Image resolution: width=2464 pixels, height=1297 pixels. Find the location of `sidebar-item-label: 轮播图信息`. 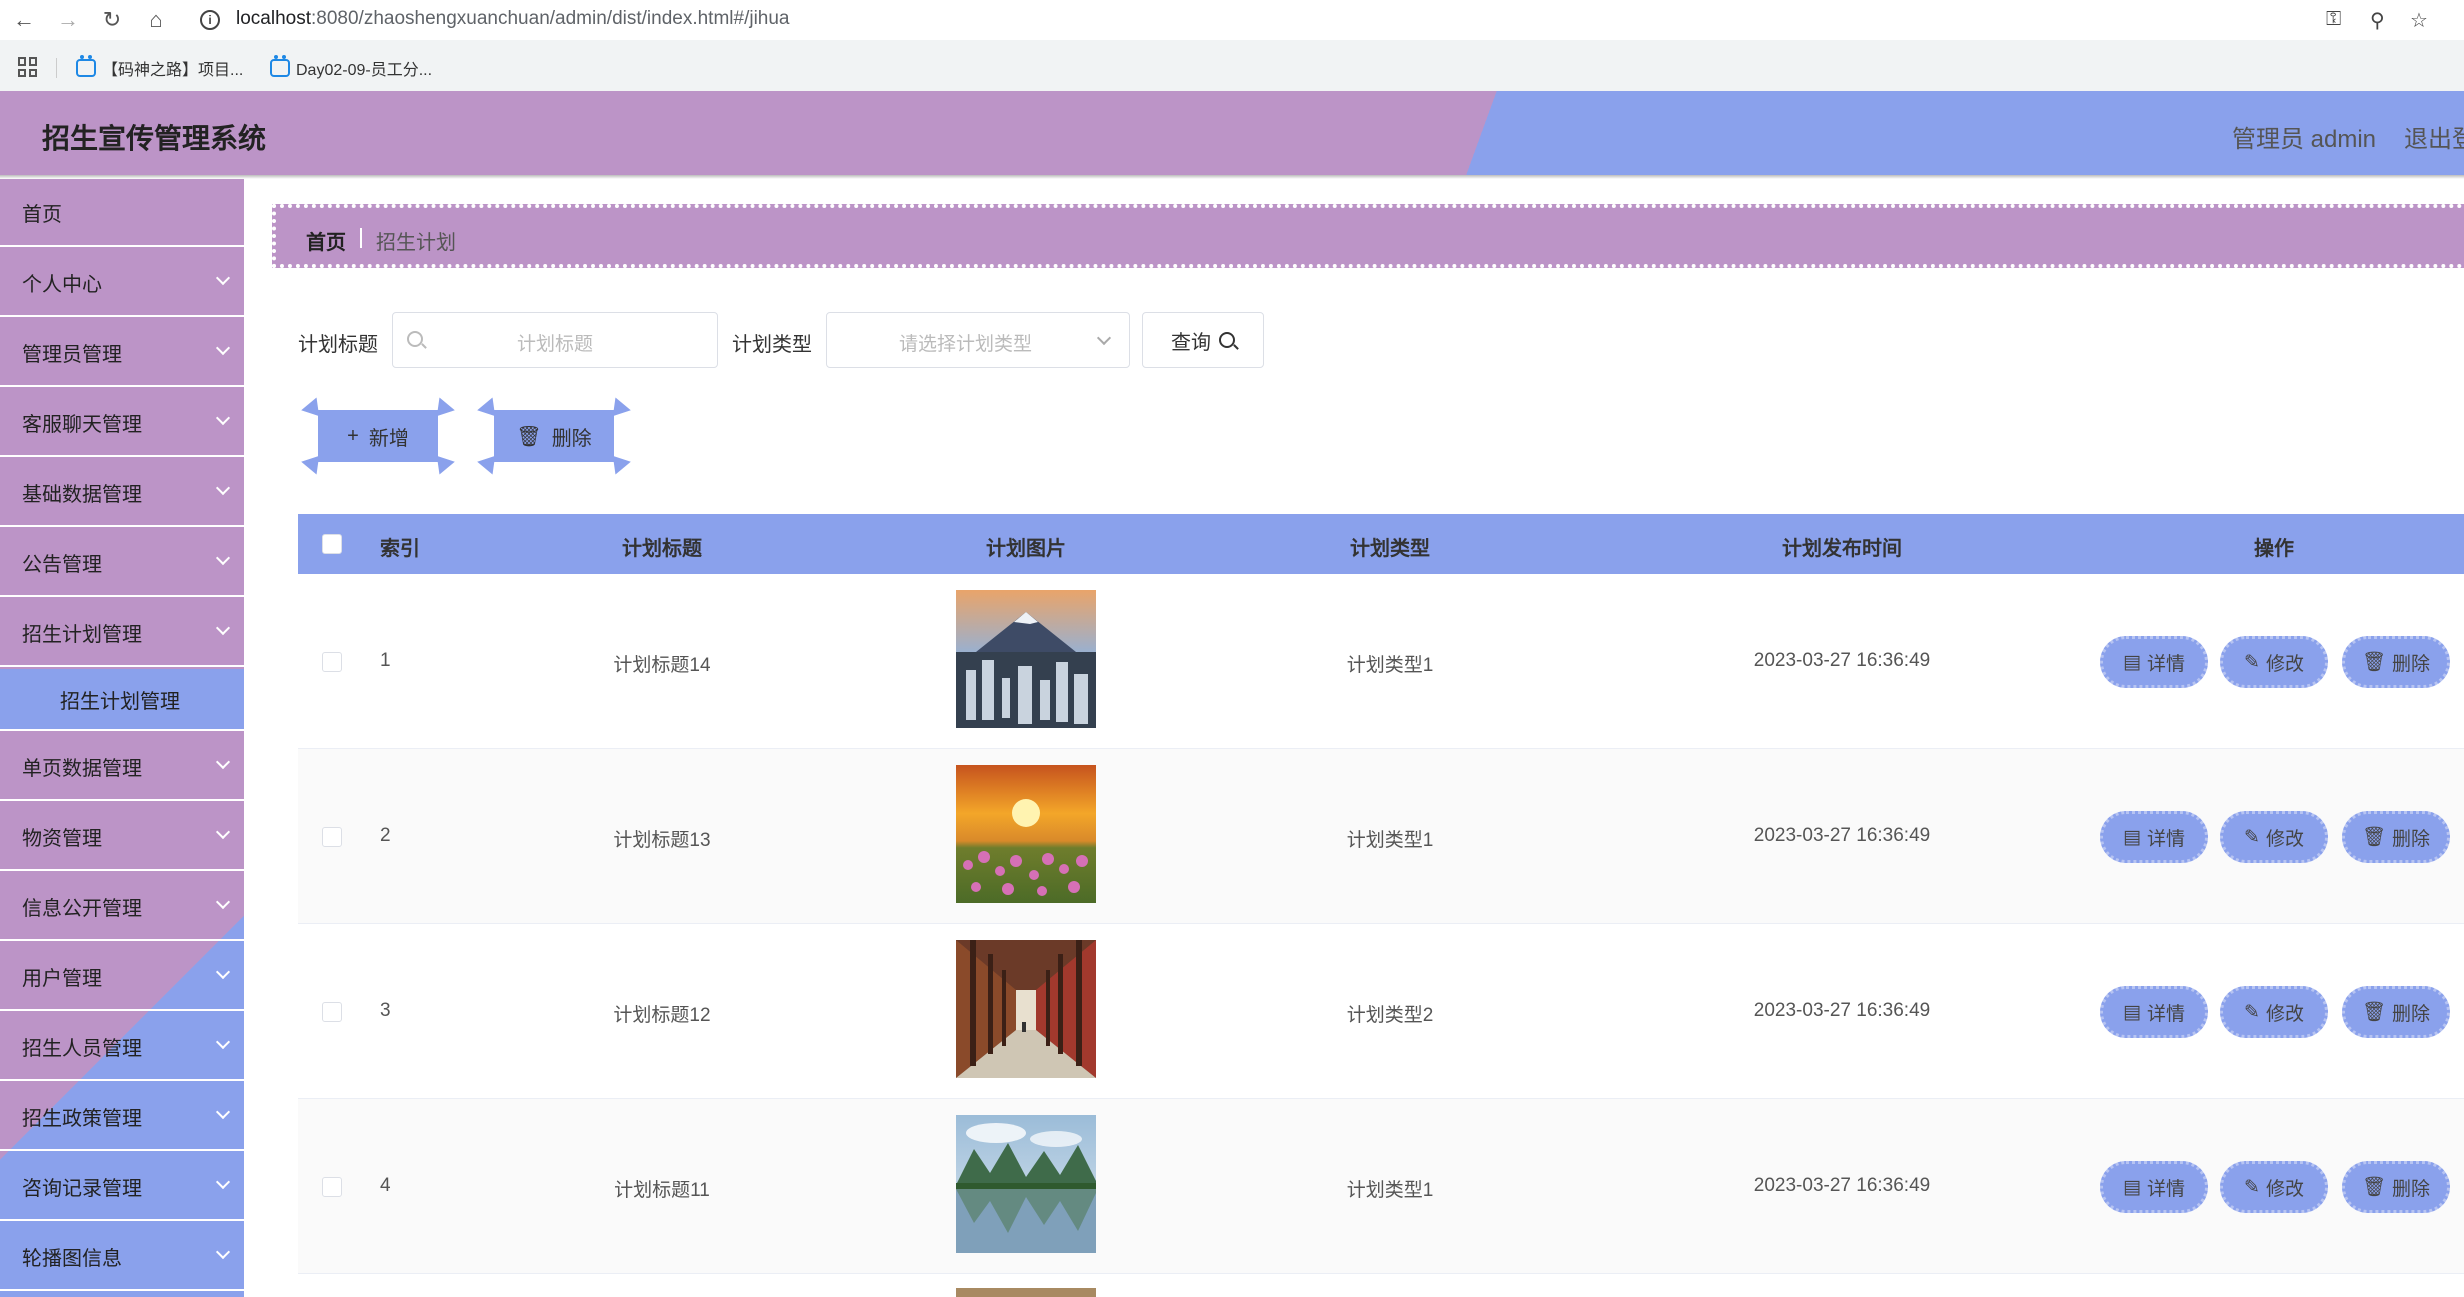

sidebar-item-label: 轮播图信息 is located at coordinates (72, 1258).